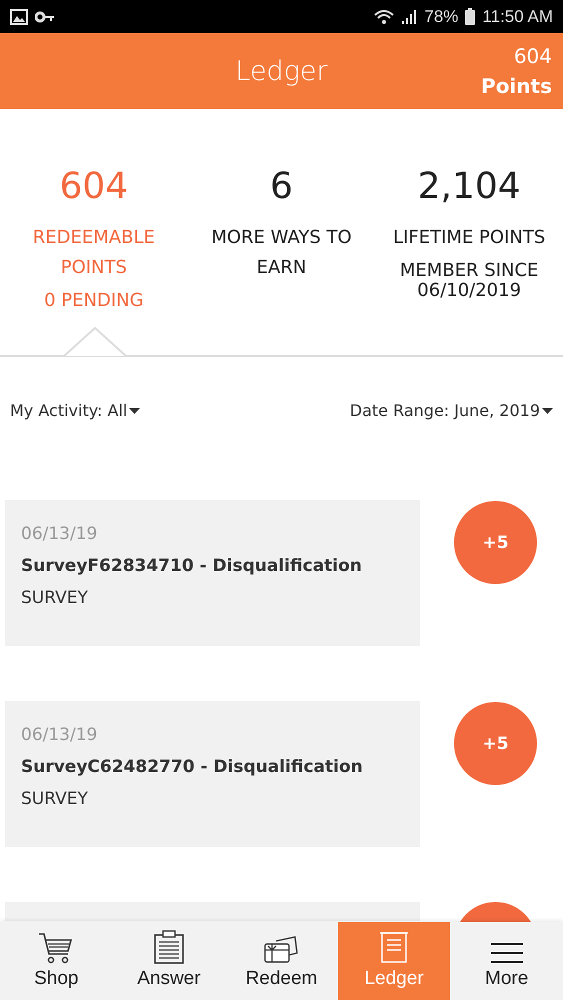 The image size is (563, 1000). I want to click on date-range-filter: Date Range: June, 2019, so click(451, 410).